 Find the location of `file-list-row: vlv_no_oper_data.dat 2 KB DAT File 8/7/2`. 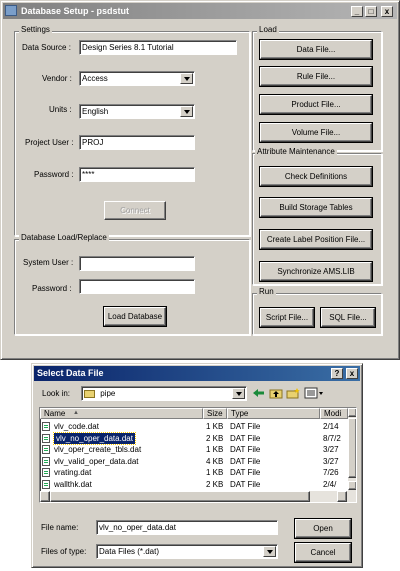

file-list-row: vlv_no_oper_data.dat 2 KB DAT File 8/7/2 is located at coordinates (194, 438).